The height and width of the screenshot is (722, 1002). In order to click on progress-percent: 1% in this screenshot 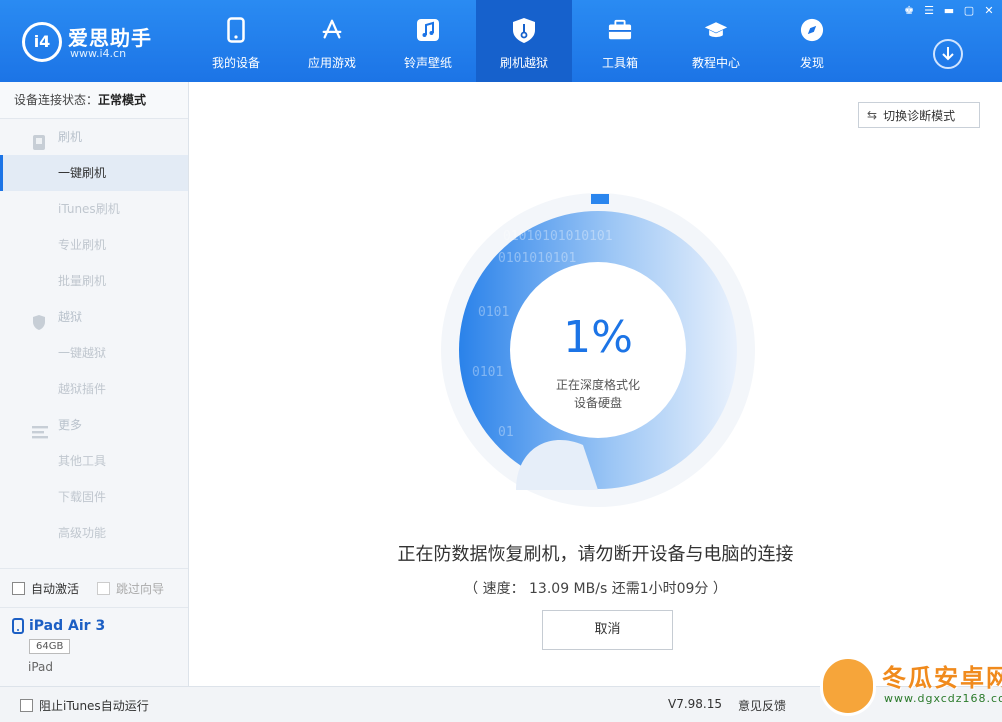, I will do `click(598, 337)`.